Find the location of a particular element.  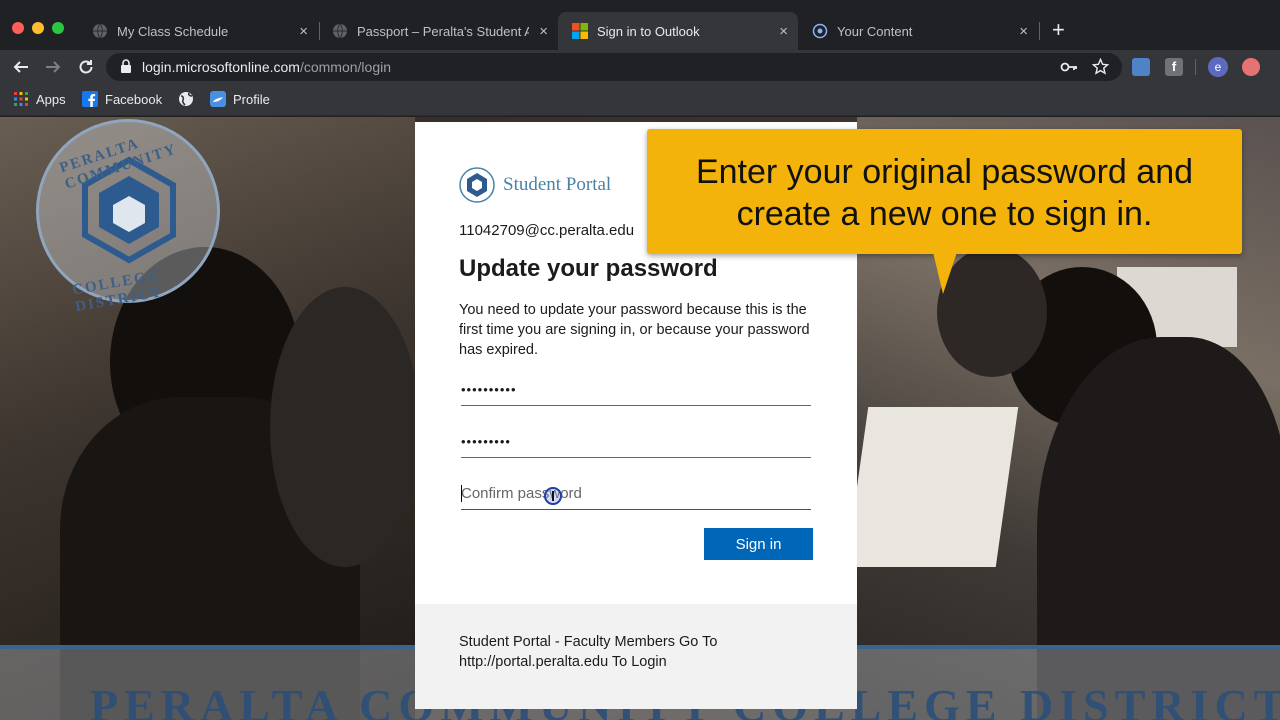

close-window-button is located at coordinates (18, 28).